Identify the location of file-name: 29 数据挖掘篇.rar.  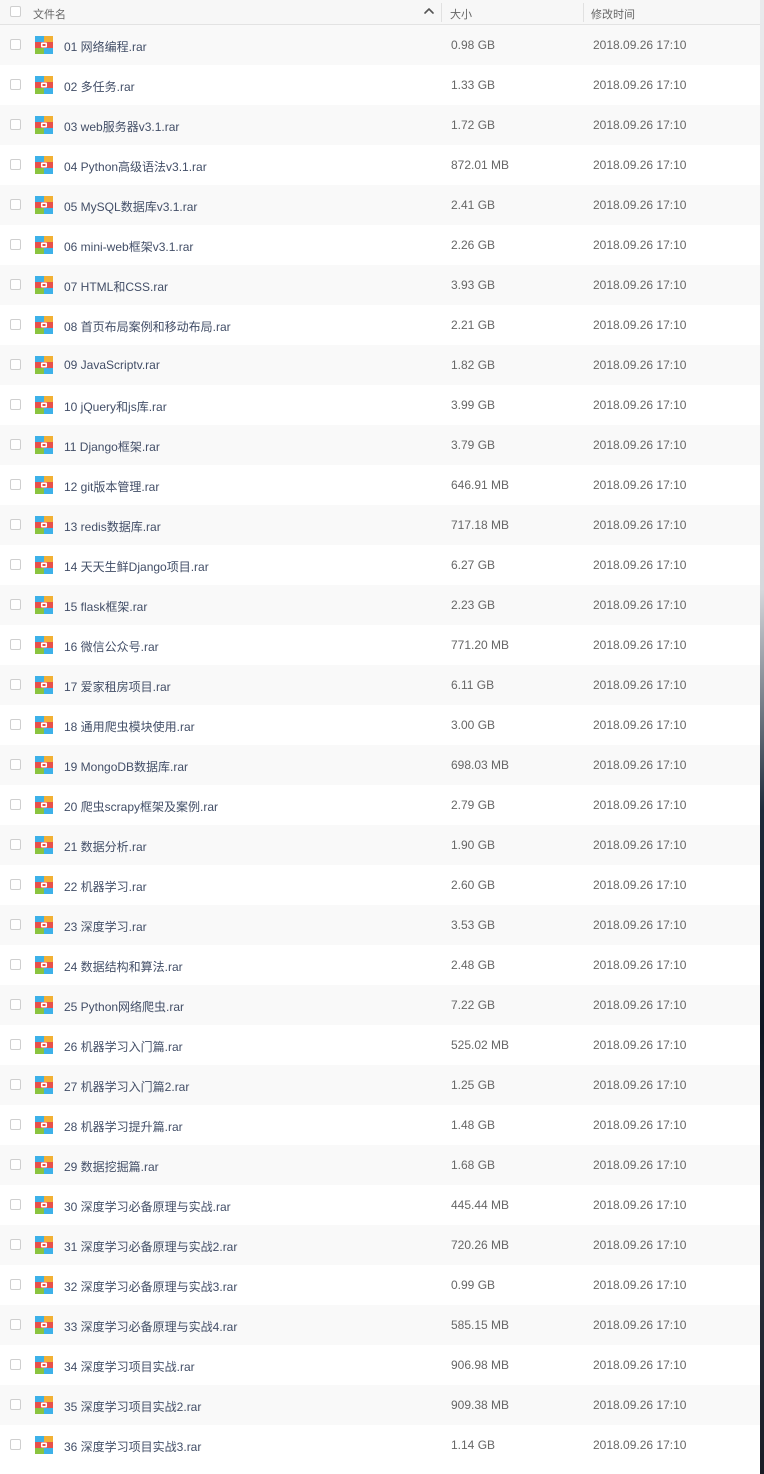
(111, 1166).